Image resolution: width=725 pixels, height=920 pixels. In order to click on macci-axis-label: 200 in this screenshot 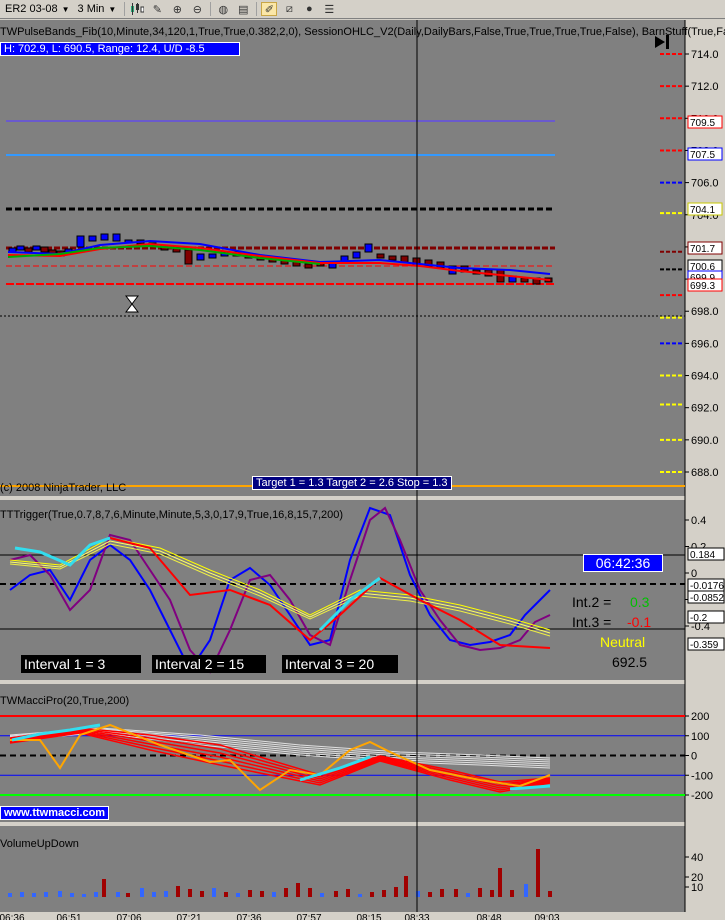, I will do `click(700, 717)`.